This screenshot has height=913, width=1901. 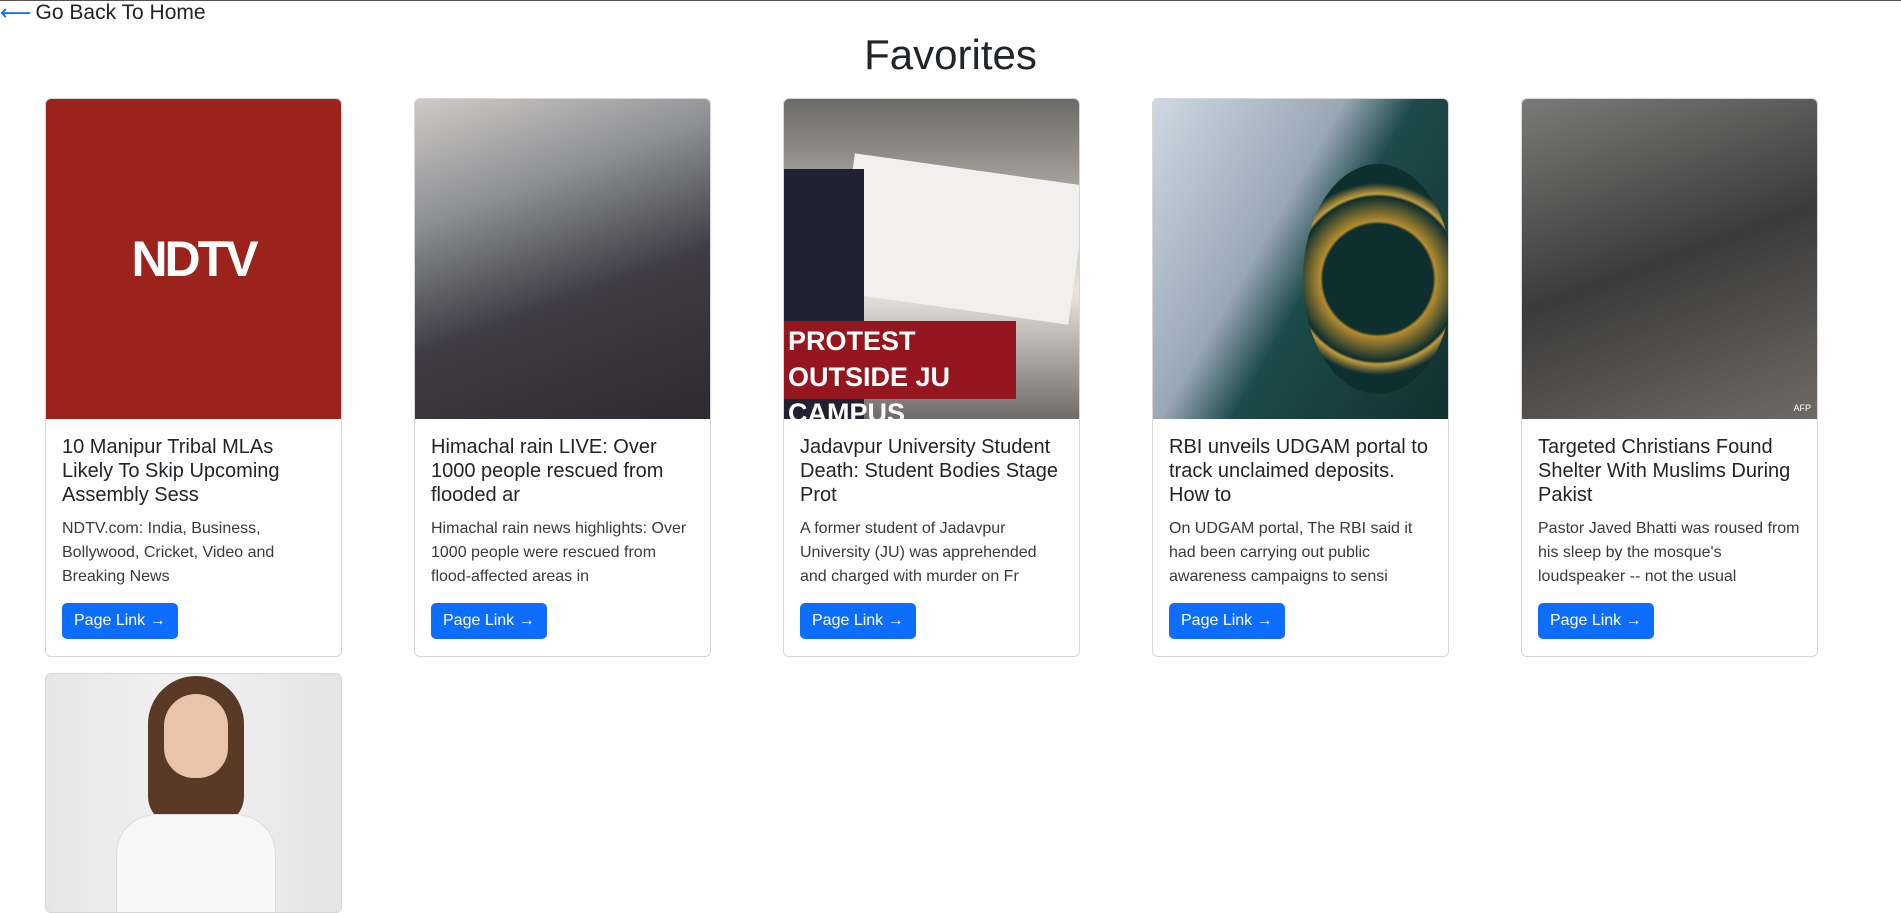 I want to click on back-home-link: ⟵ Go Back To Home, so click(x=103, y=13).